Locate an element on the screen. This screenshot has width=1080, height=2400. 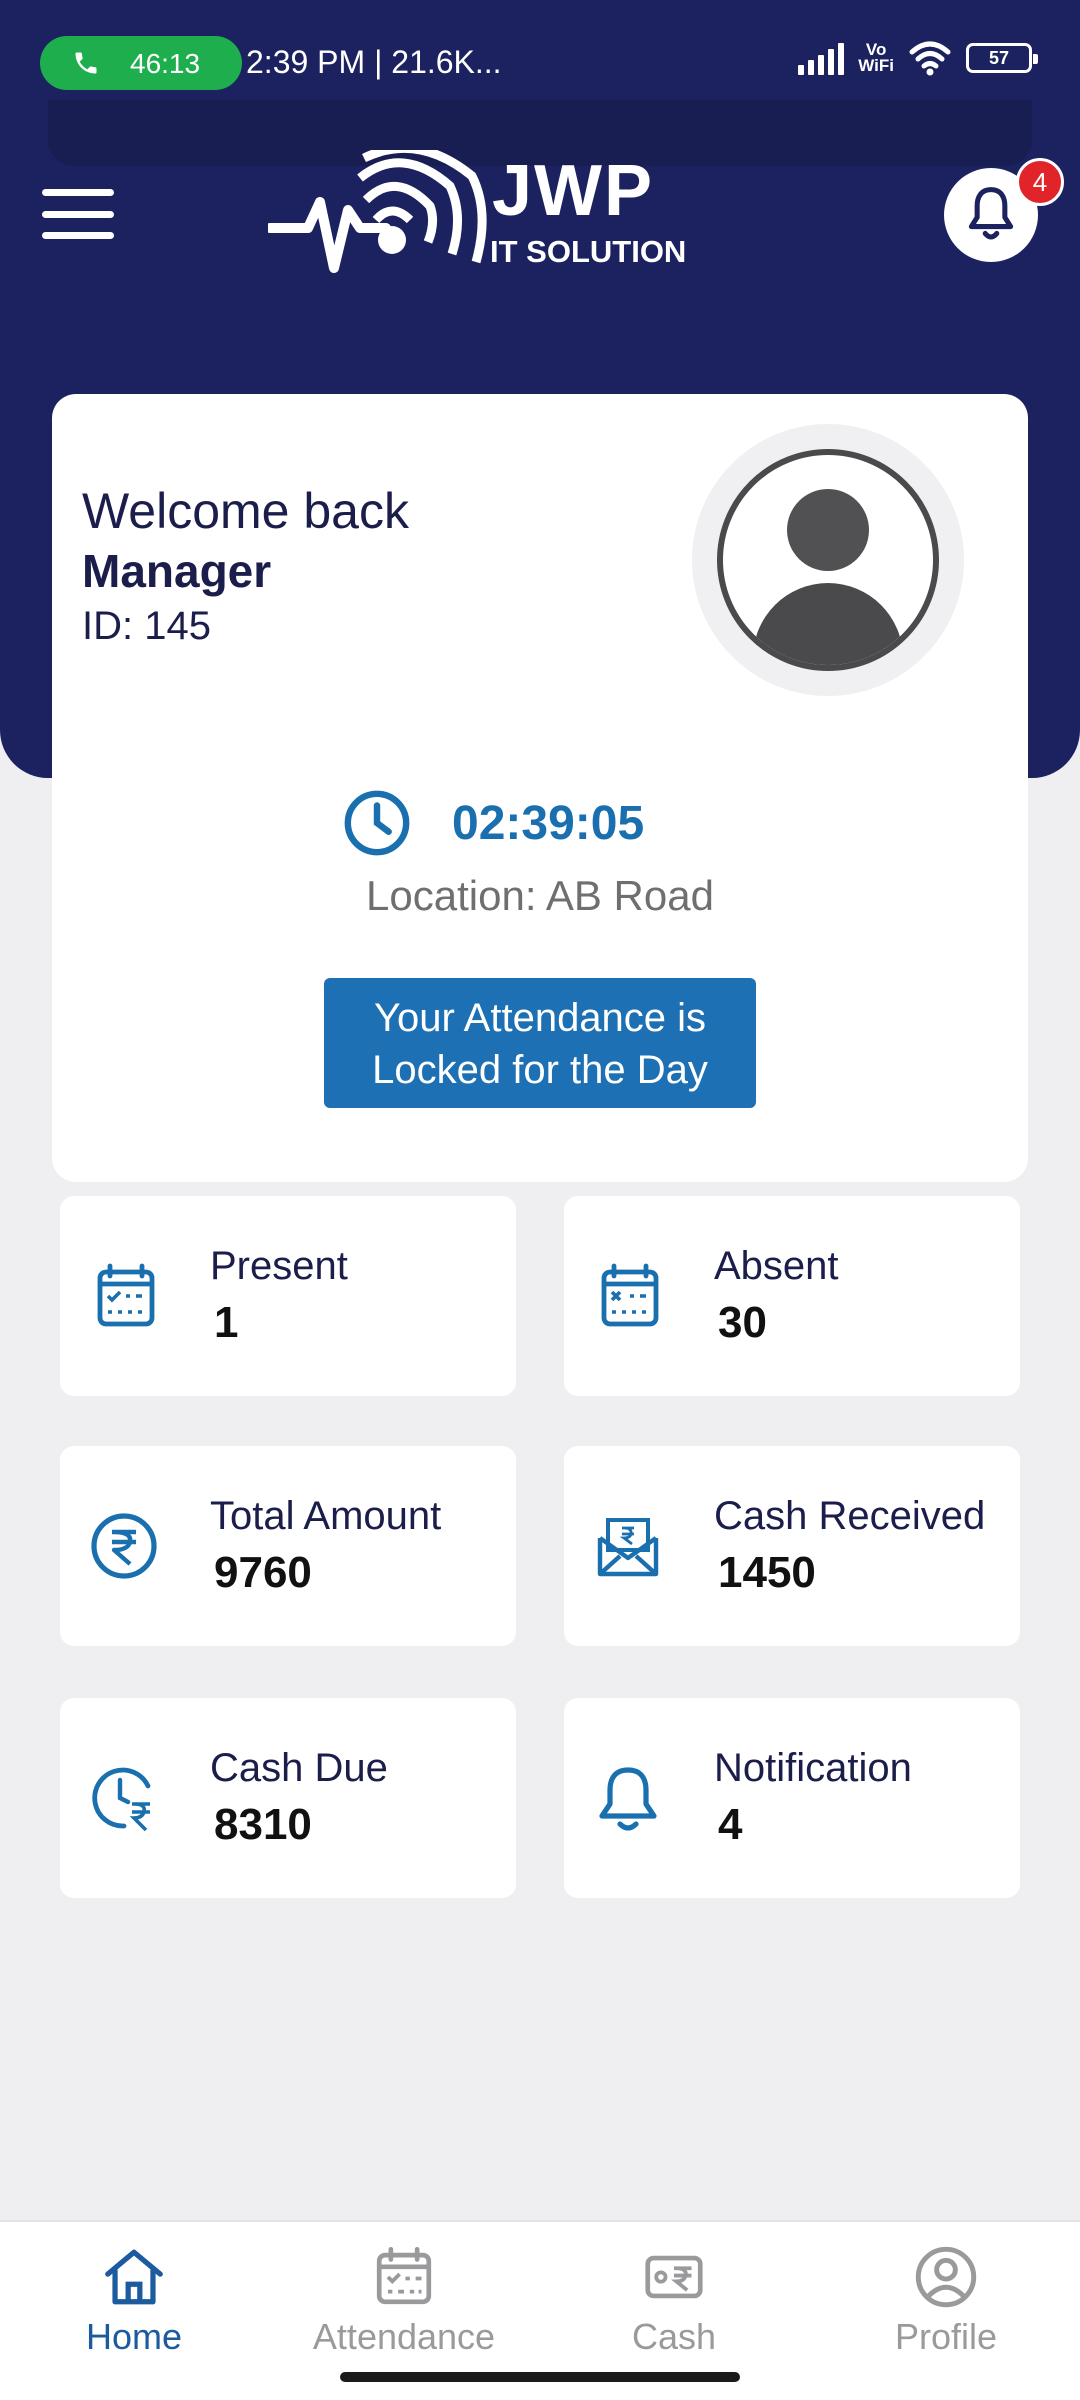
cash-icon is located at coordinates (674, 2277).